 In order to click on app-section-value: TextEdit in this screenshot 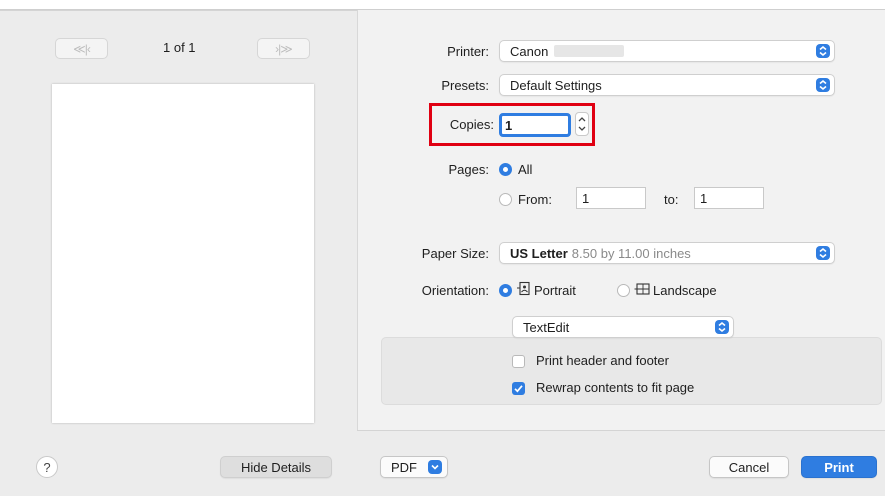, I will do `click(546, 327)`.